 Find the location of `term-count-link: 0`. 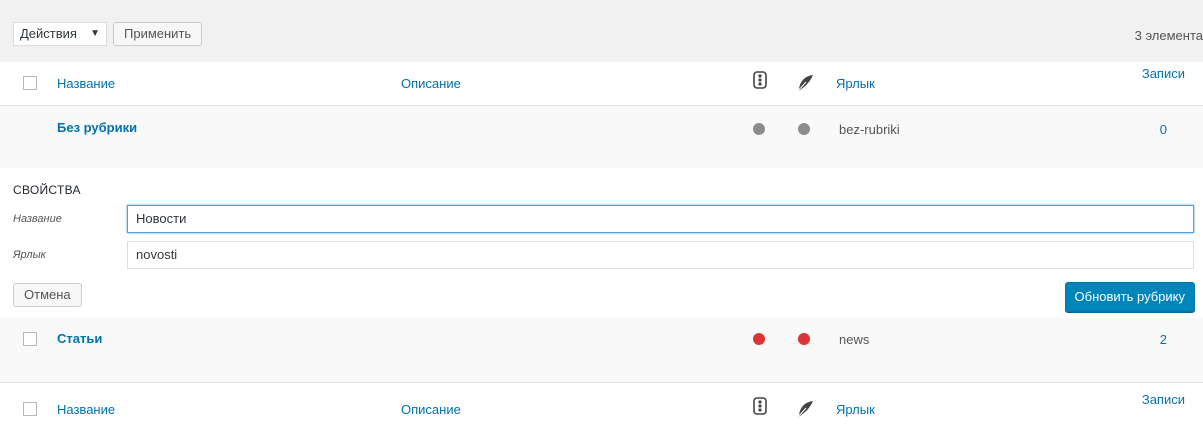

term-count-link: 0 is located at coordinates (1163, 129).